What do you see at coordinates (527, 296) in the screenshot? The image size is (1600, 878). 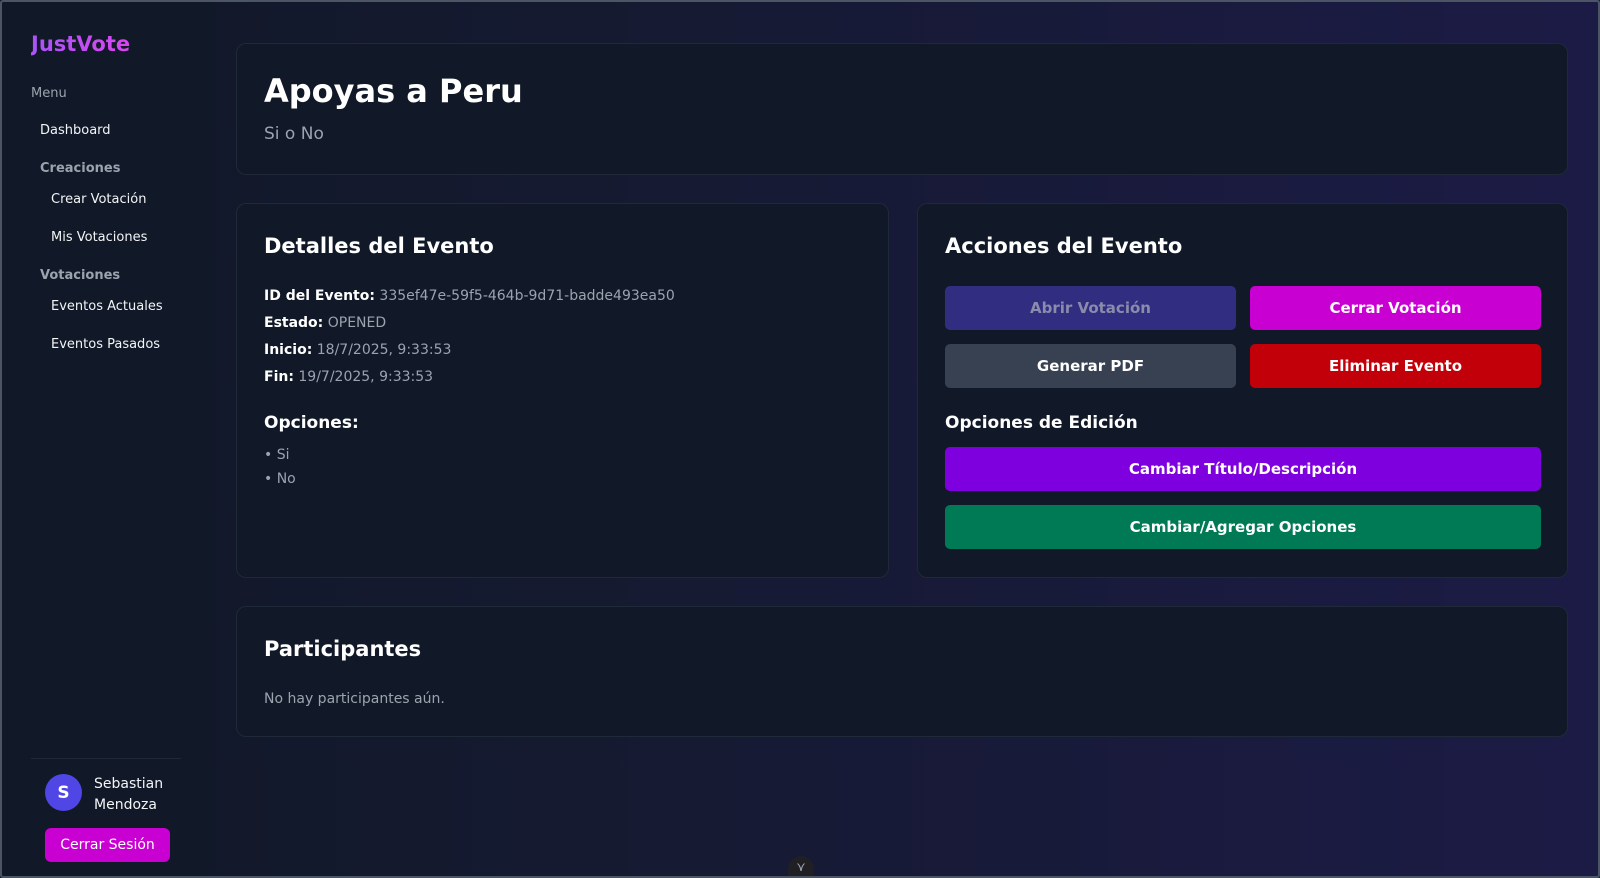 I see `detail-event-id-value: 335ef47e-59f5-464b-9d71-badde493ea50` at bounding box center [527, 296].